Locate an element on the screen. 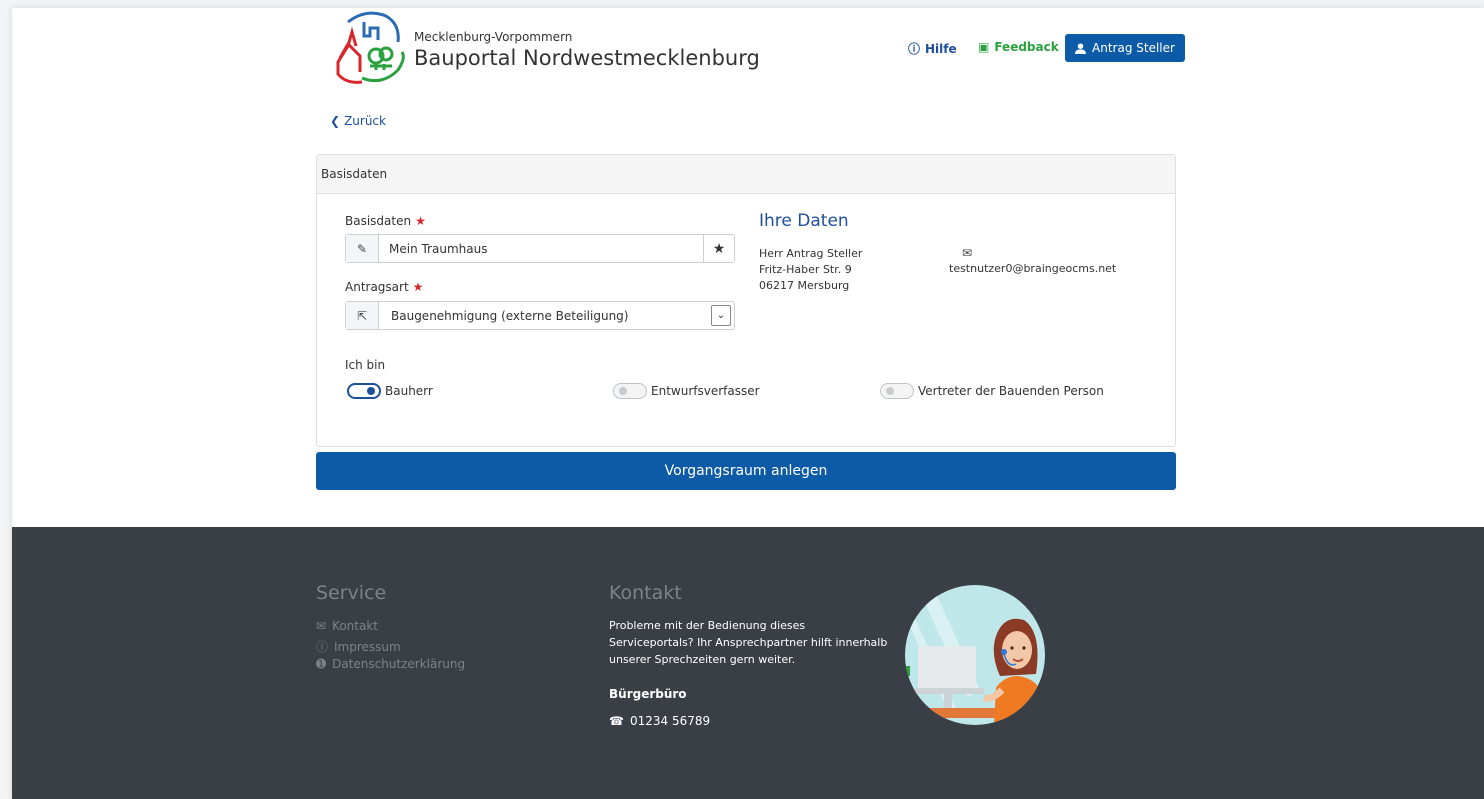  user-icon is located at coordinates (1081, 48).